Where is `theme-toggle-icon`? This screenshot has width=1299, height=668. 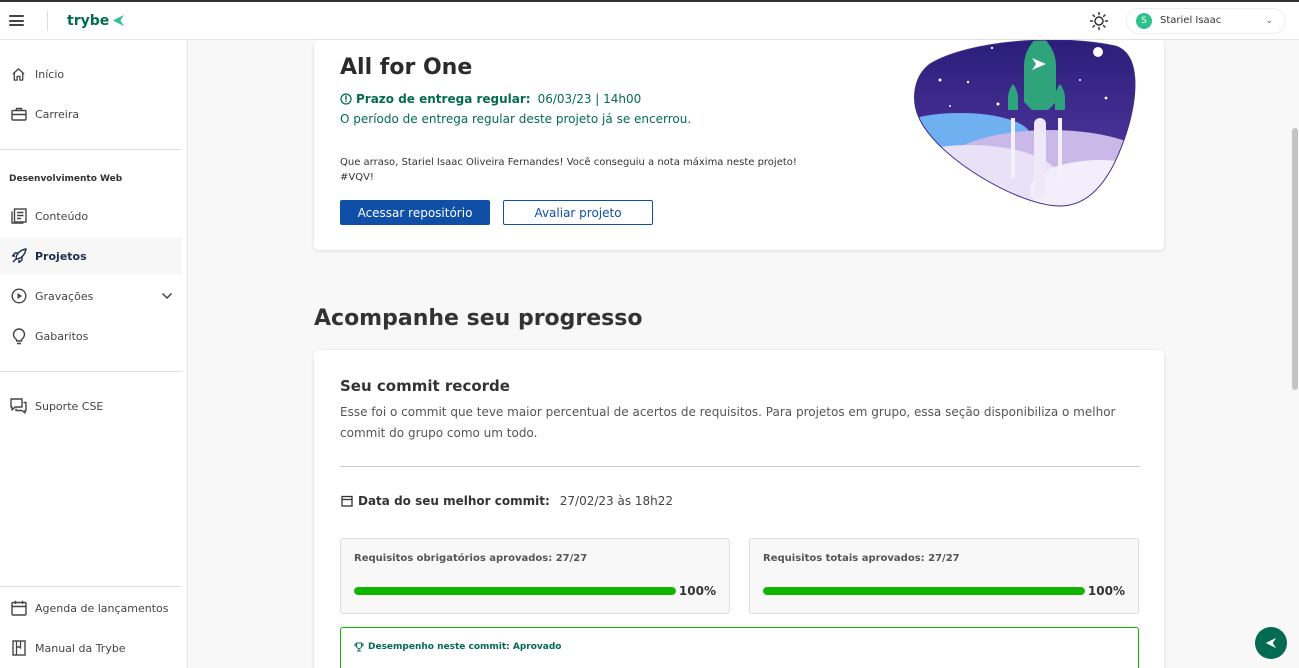 theme-toggle-icon is located at coordinates (1099, 21).